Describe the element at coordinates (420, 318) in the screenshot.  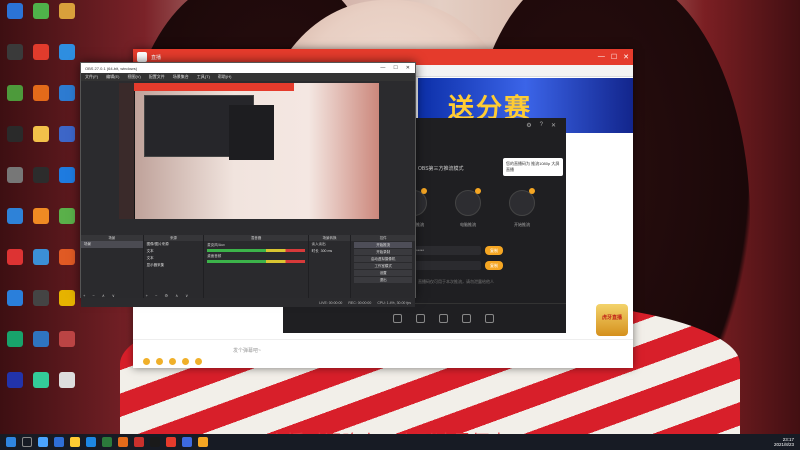
I see `mic-icon` at that location.